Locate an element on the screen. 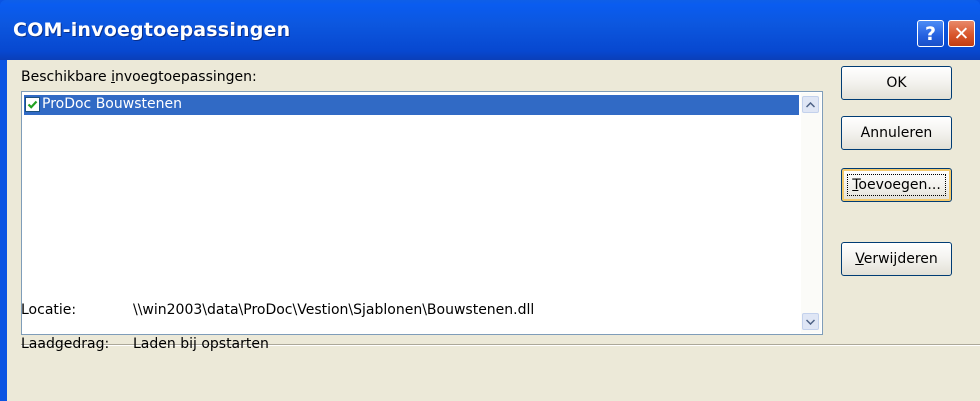 This screenshot has width=980, height=401. cancel-button-label: Annuleren is located at coordinates (896, 133).